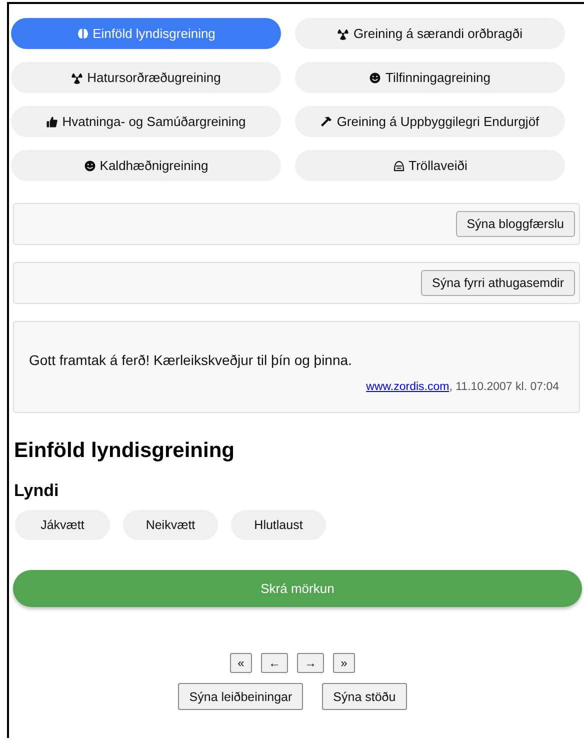 This screenshot has height=740, width=584. Describe the element at coordinates (62, 525) in the screenshot. I see `mood-button: Jákvætt` at that location.